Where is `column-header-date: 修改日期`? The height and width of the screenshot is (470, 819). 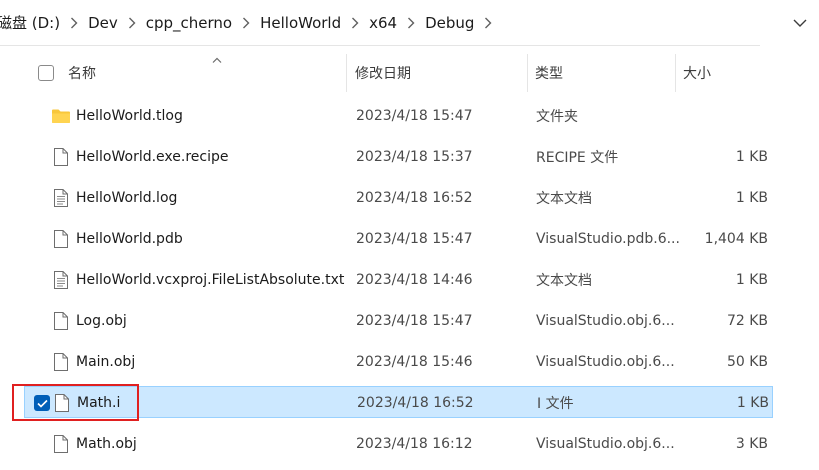
column-header-date: 修改日期 is located at coordinates (441, 73).